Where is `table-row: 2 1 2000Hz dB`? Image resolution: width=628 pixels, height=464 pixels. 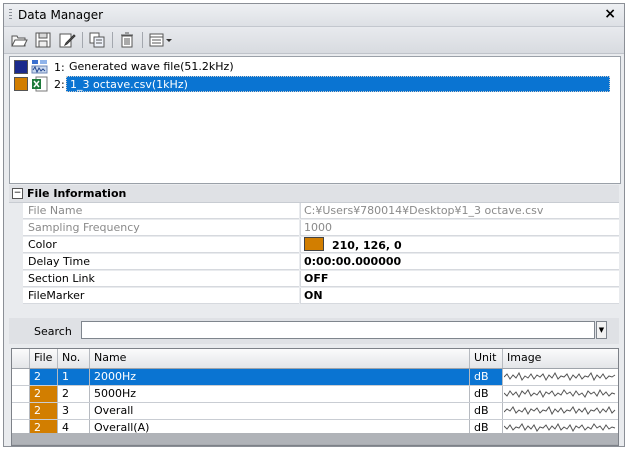
table-row: 2 1 2000Hz dB is located at coordinates (315, 377).